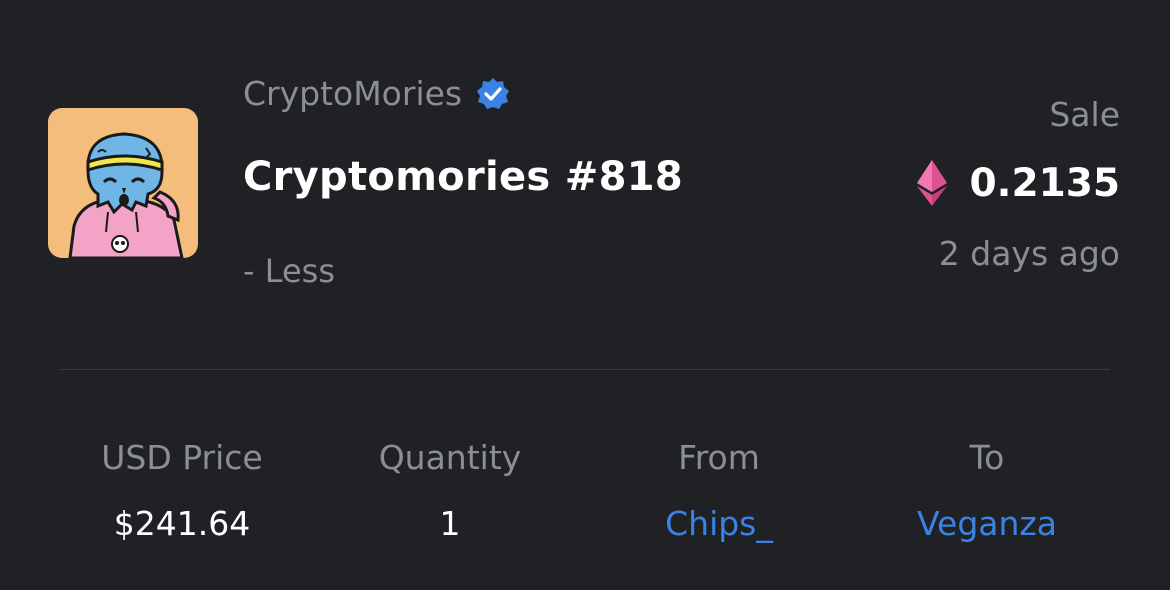 The image size is (1170, 590). What do you see at coordinates (182, 491) in the screenshot?
I see `usd-price-stat: USD Price $241.64` at bounding box center [182, 491].